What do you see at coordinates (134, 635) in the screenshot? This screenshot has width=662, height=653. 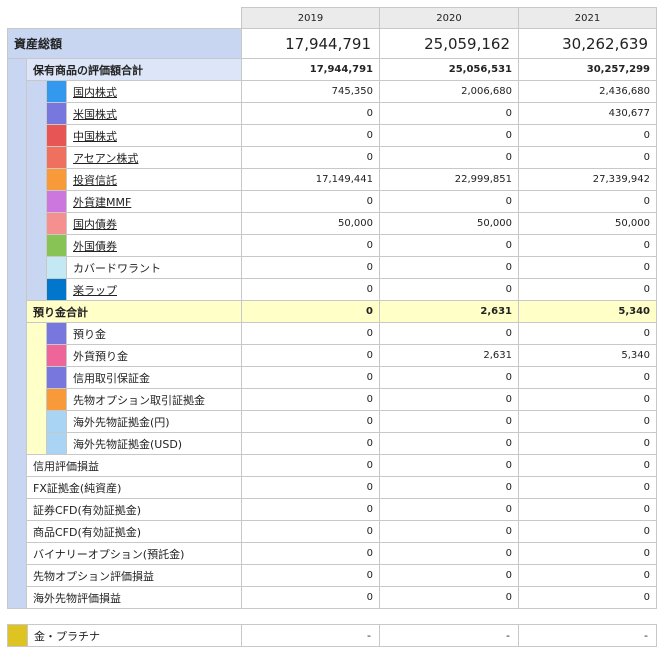 I see `gold-label: 金・プラチナ` at bounding box center [134, 635].